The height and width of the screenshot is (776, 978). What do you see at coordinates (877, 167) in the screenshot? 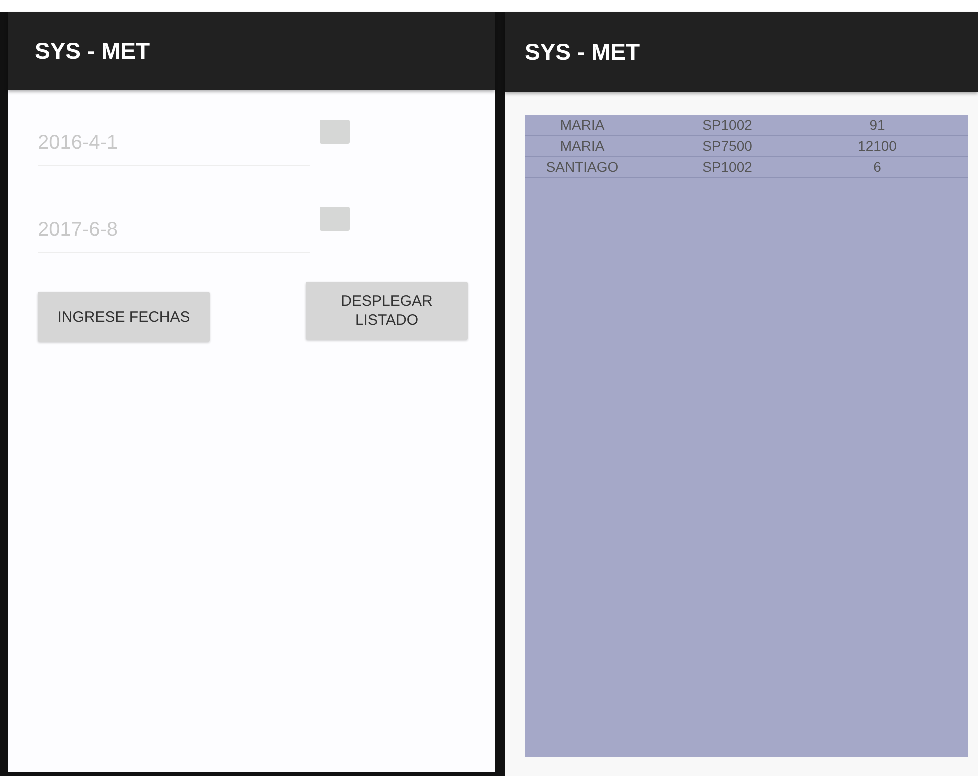
I see `table-cell-text: 6` at bounding box center [877, 167].